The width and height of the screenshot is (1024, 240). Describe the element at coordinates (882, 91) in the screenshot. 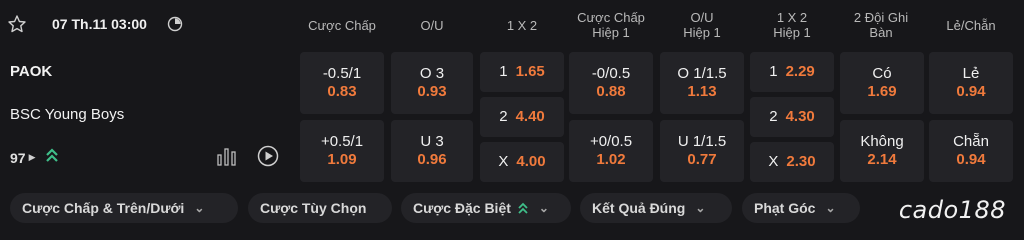

I see `odd-value: 1.69` at that location.